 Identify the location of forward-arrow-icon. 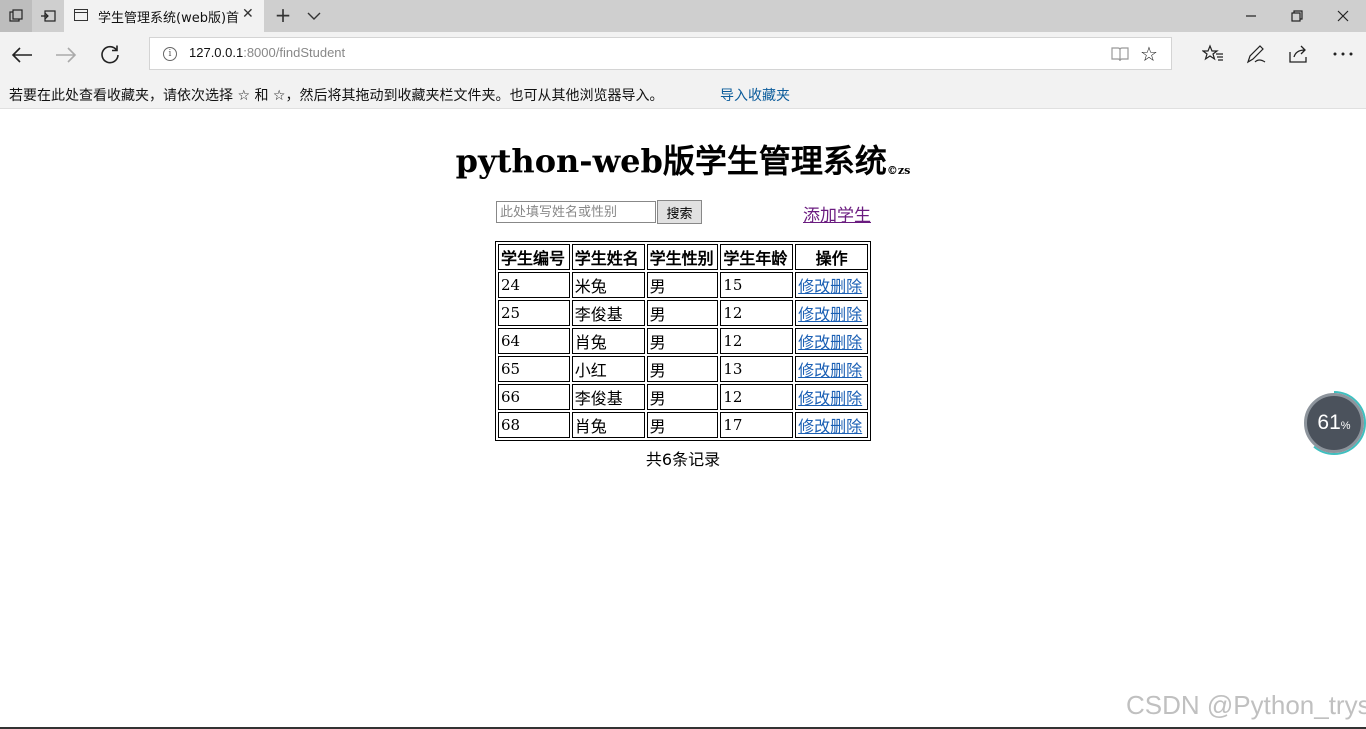
(66, 55).